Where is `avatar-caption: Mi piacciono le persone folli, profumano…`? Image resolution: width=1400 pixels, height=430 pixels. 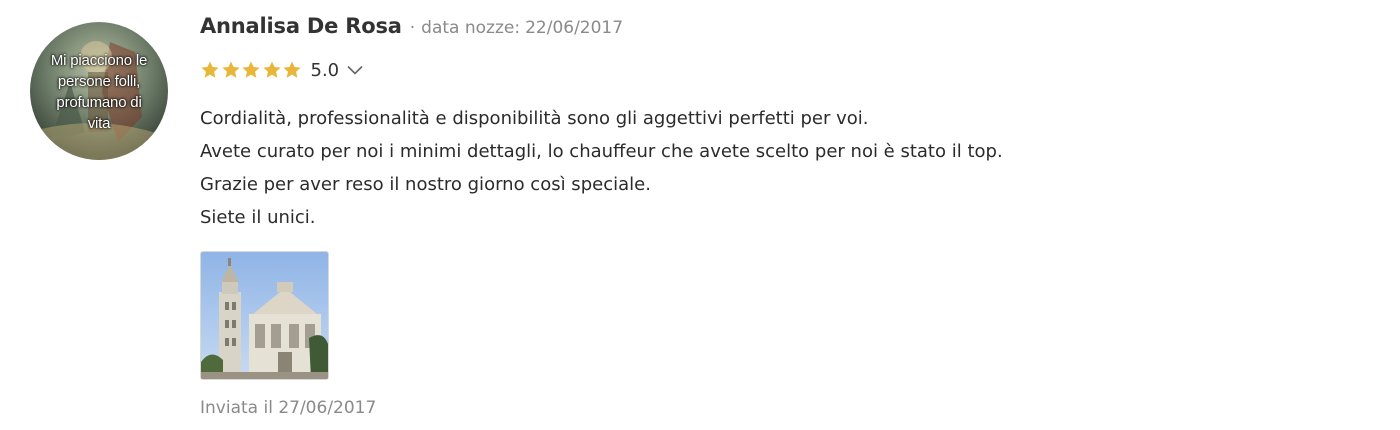
avatar-caption: Mi piacciono le persone folli, profumano… is located at coordinates (99, 92).